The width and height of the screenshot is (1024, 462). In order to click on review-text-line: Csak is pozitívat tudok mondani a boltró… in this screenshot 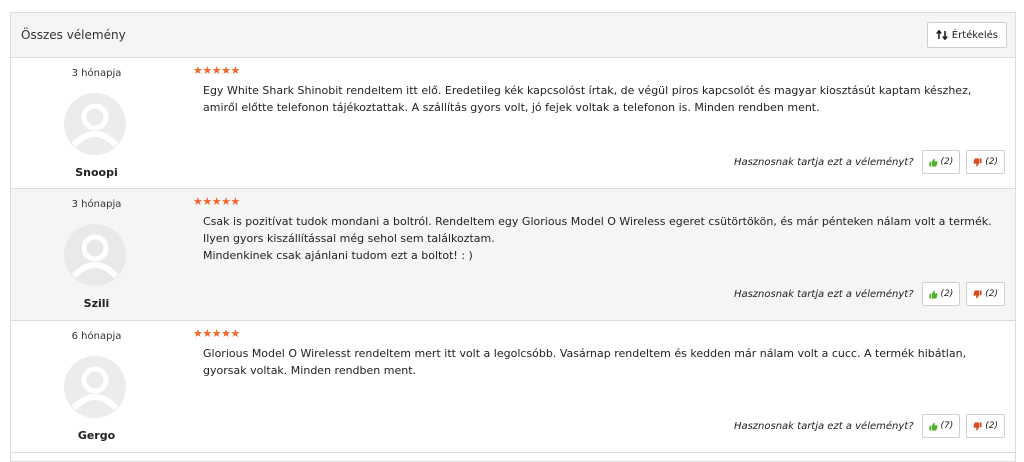, I will do `click(597, 230)`.